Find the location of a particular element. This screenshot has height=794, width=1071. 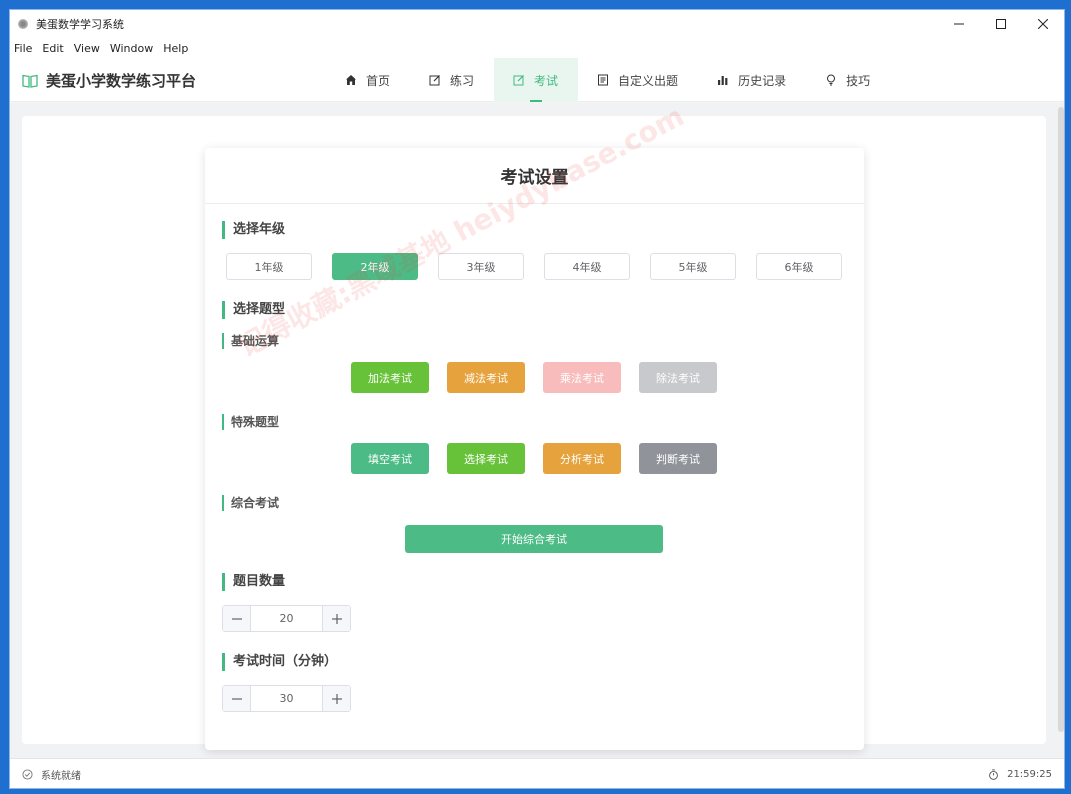

grade-button-4: 4年级 is located at coordinates (587, 266).